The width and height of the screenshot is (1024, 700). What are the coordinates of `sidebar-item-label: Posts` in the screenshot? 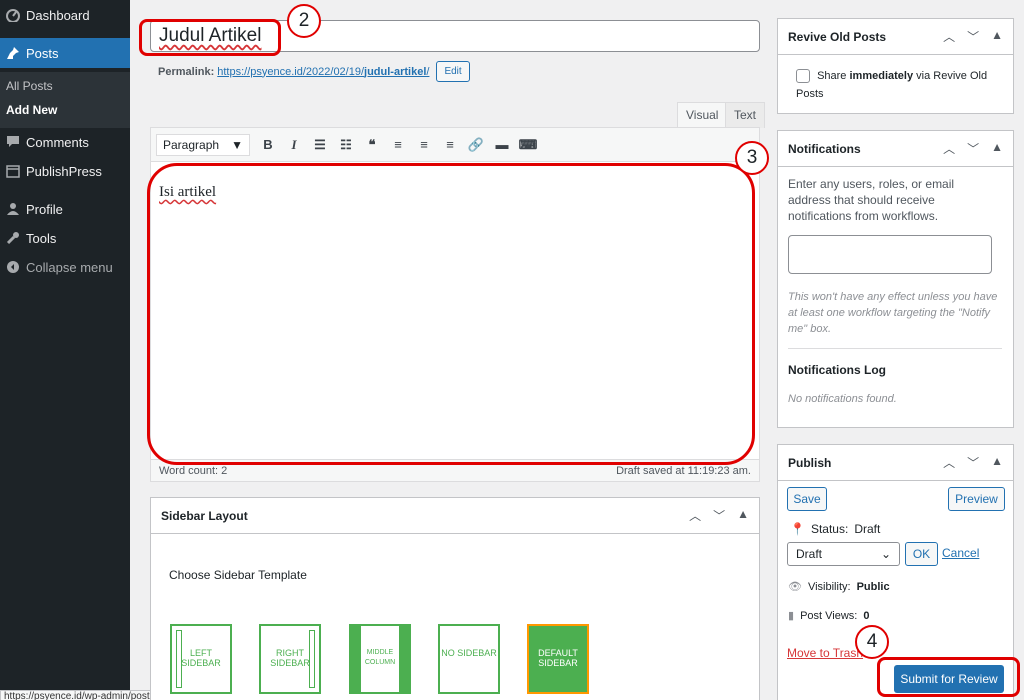 It's located at (42, 53).